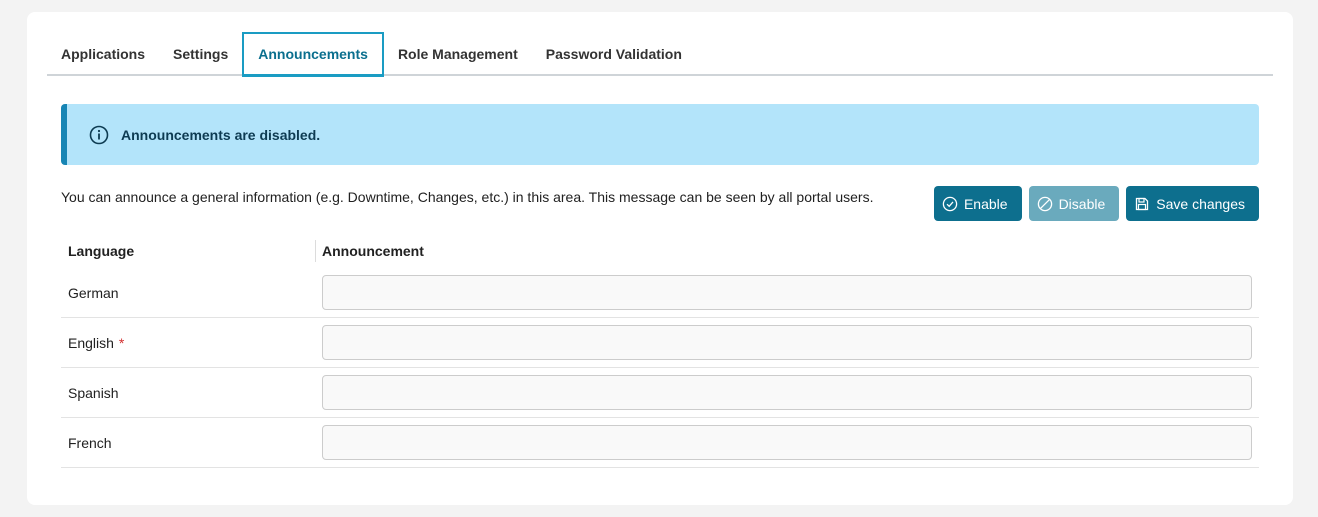 The height and width of the screenshot is (517, 1318). What do you see at coordinates (101, 251) in the screenshot?
I see `language-column-header: Language` at bounding box center [101, 251].